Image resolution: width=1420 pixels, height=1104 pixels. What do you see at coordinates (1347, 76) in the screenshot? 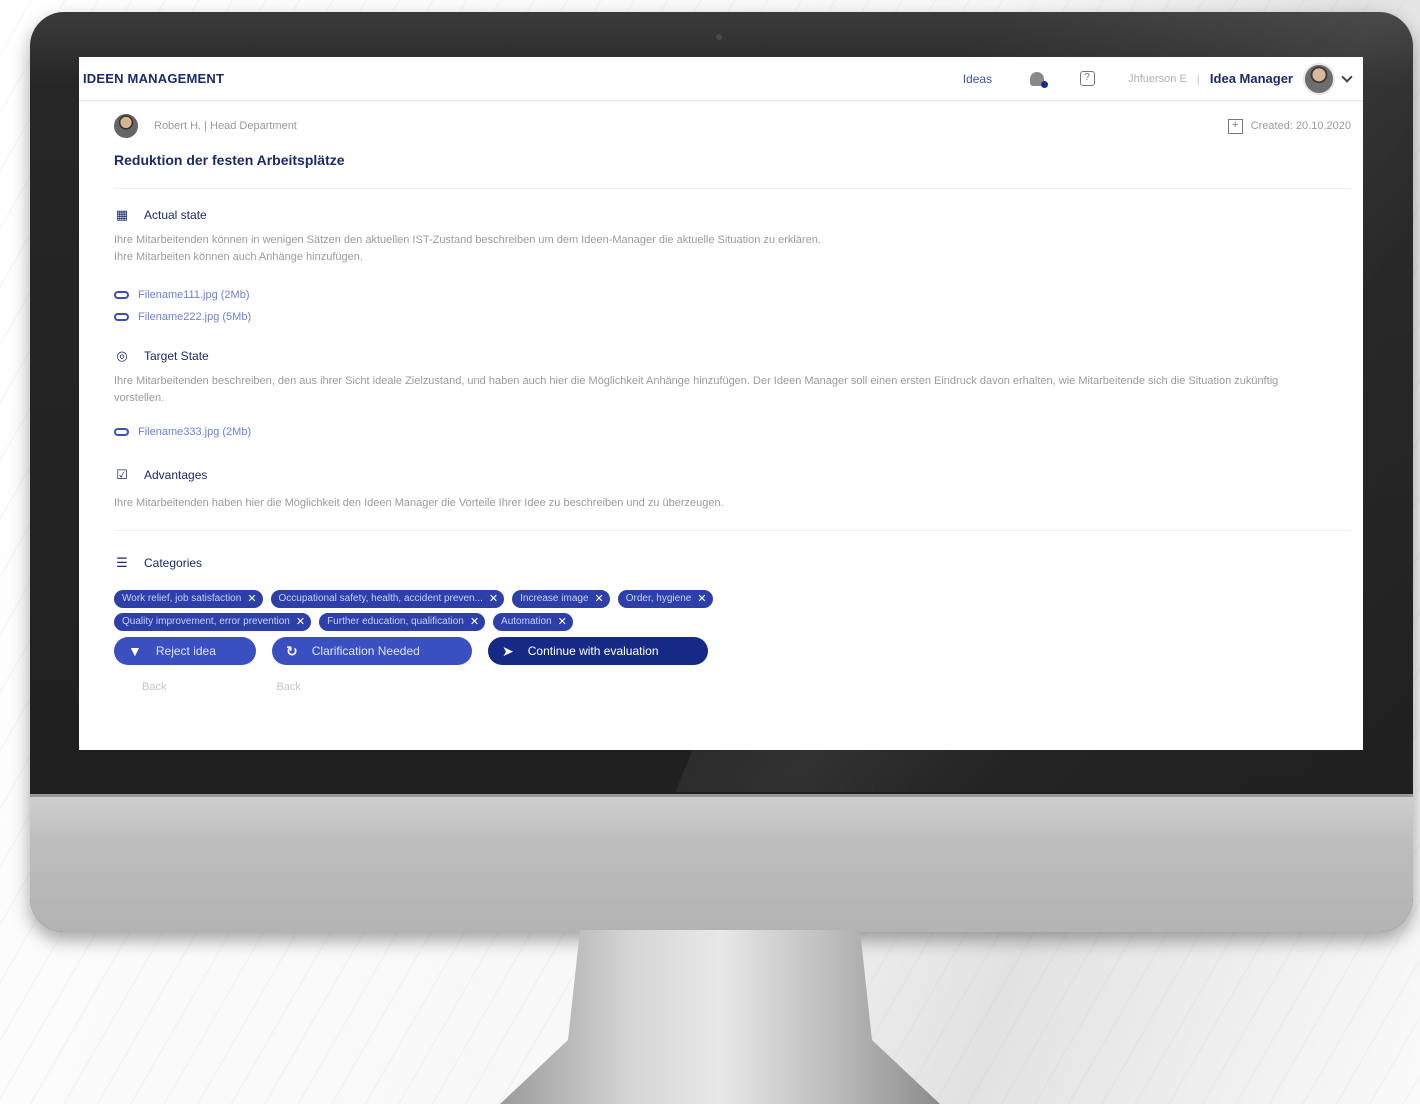
I see `chevron-down-icon` at bounding box center [1347, 76].